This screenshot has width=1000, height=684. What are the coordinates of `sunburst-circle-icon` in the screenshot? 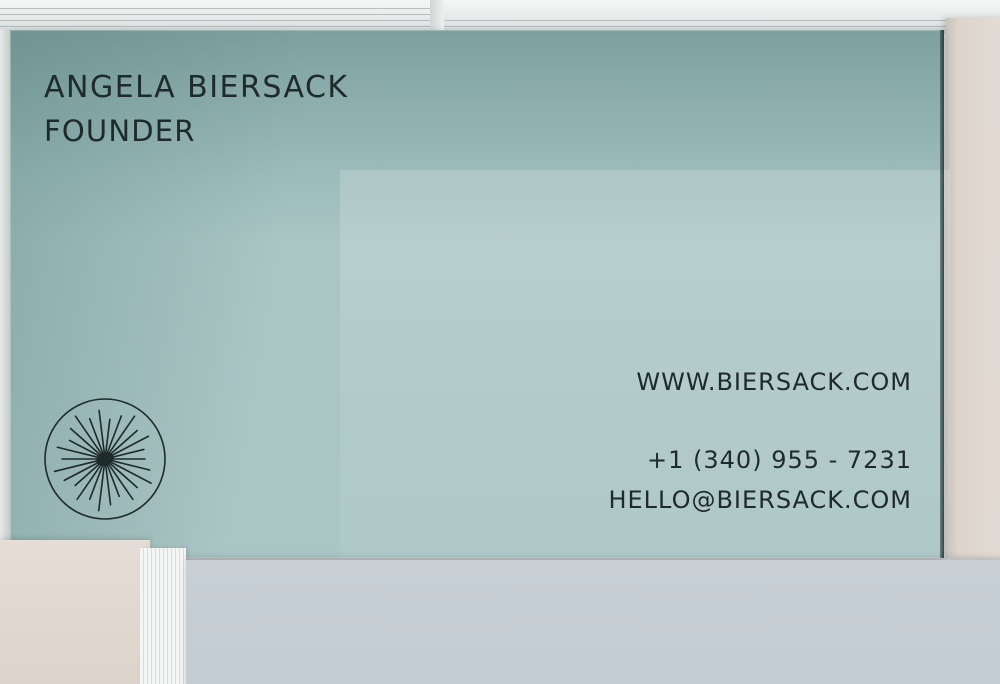 It's located at (105, 459).